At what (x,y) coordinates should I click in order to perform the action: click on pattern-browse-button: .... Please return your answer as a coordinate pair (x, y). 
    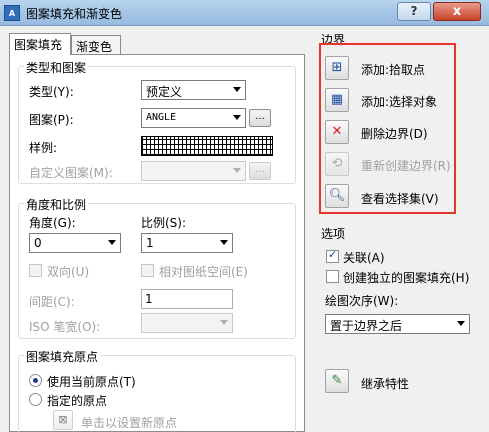
    Looking at the image, I should click on (260, 118).